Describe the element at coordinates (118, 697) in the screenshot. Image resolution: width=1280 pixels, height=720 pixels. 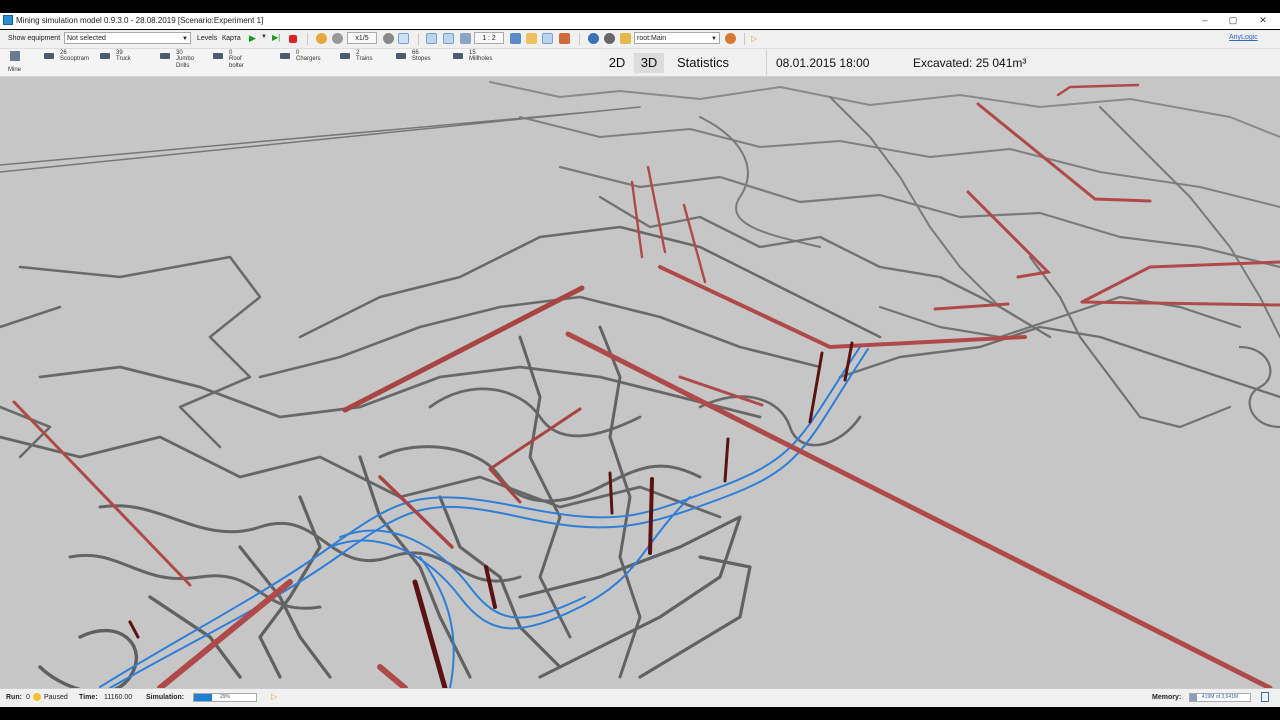
I see `time-value: 11160.00` at that location.